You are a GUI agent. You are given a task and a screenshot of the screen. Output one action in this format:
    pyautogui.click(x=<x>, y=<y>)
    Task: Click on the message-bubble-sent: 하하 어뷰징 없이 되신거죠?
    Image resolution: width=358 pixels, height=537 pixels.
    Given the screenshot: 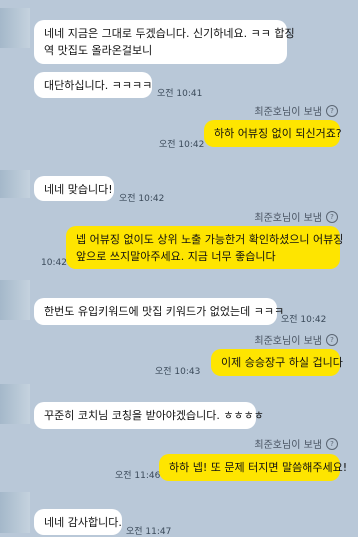 What is the action you would take?
    pyautogui.click(x=273, y=133)
    